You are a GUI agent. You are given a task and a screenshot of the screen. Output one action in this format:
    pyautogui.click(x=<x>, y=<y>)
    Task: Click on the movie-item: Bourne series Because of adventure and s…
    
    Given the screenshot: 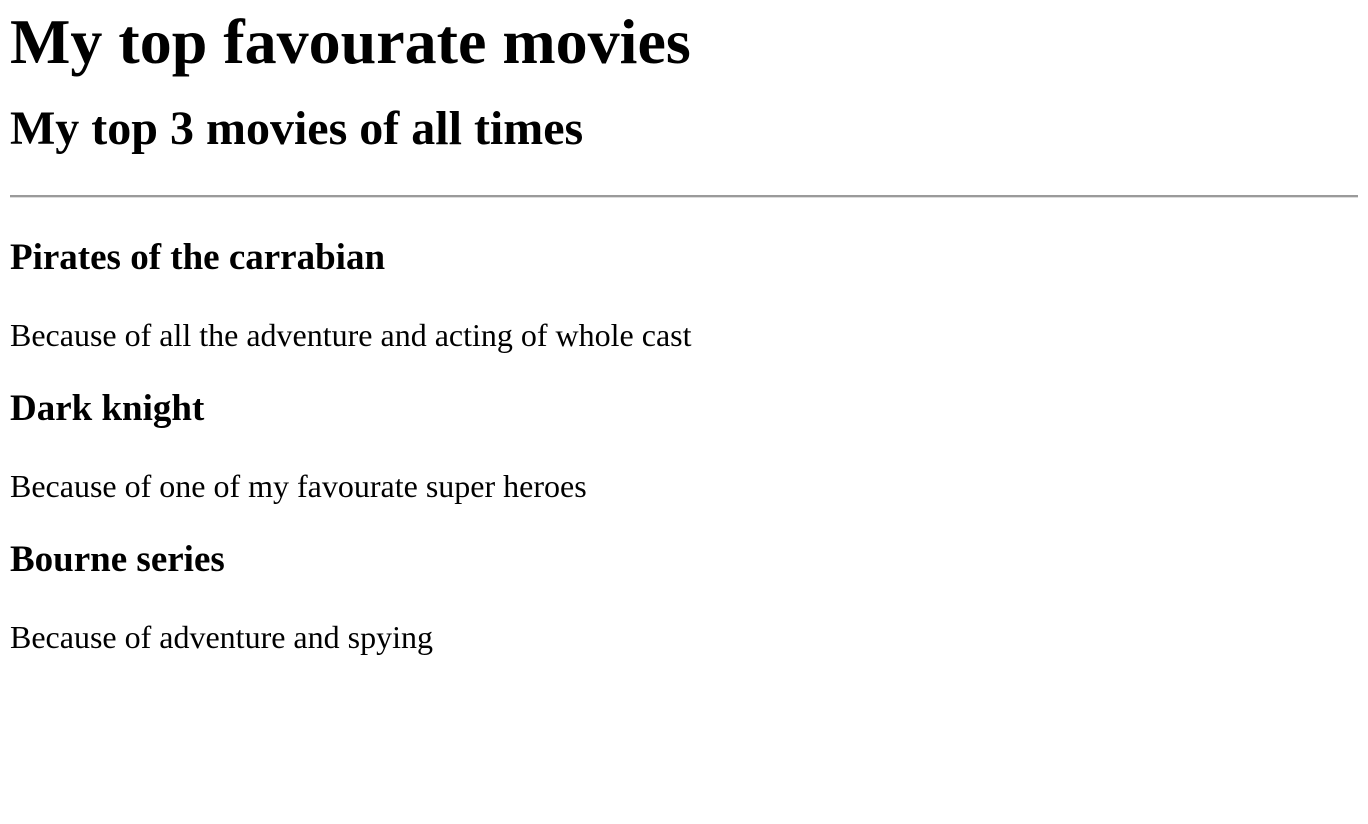 What is the action you would take?
    pyautogui.click(x=684, y=597)
    